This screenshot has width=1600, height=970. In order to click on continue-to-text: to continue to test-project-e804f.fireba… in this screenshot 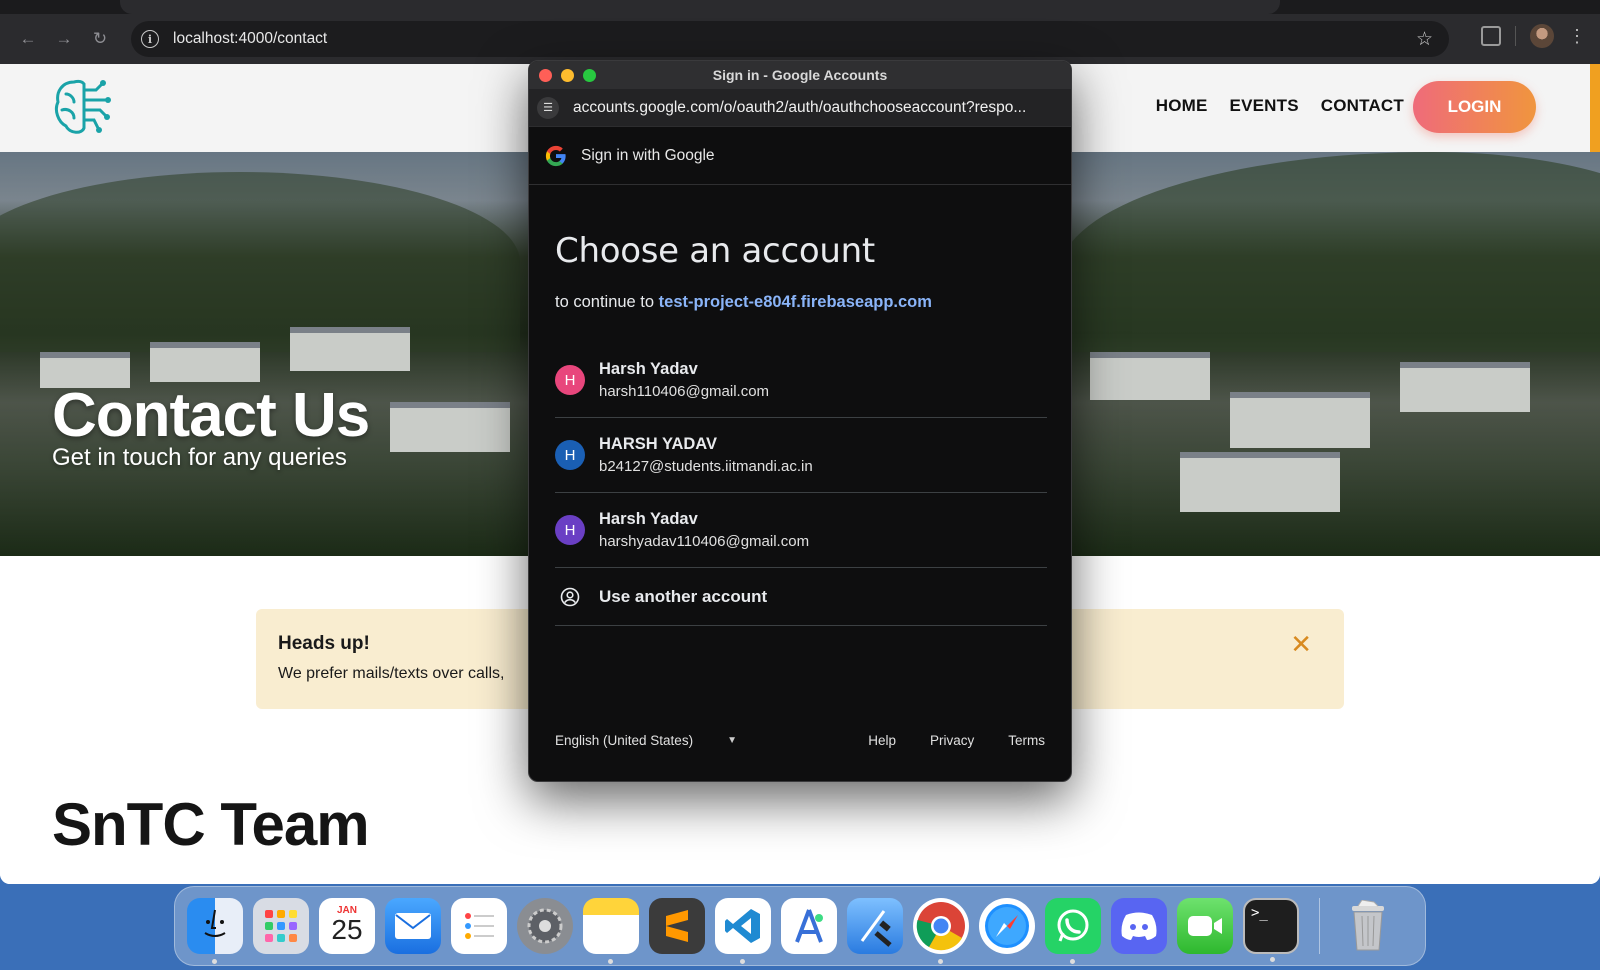, I will do `click(743, 302)`.